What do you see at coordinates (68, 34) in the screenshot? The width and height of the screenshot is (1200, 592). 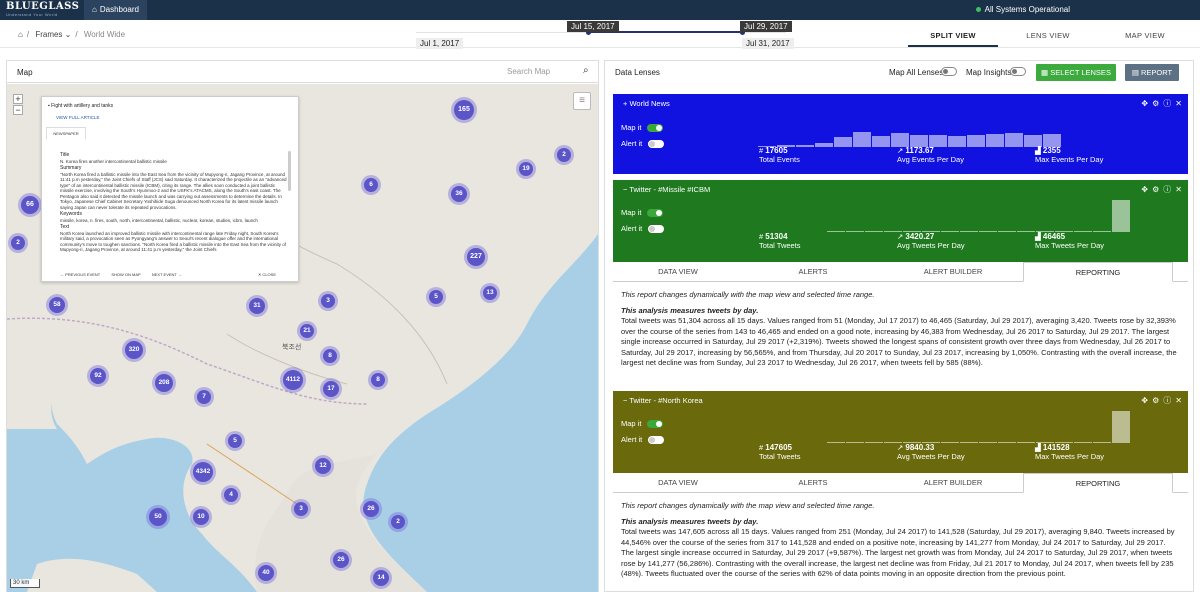 I see `chevron-down-icon: ⌄` at bounding box center [68, 34].